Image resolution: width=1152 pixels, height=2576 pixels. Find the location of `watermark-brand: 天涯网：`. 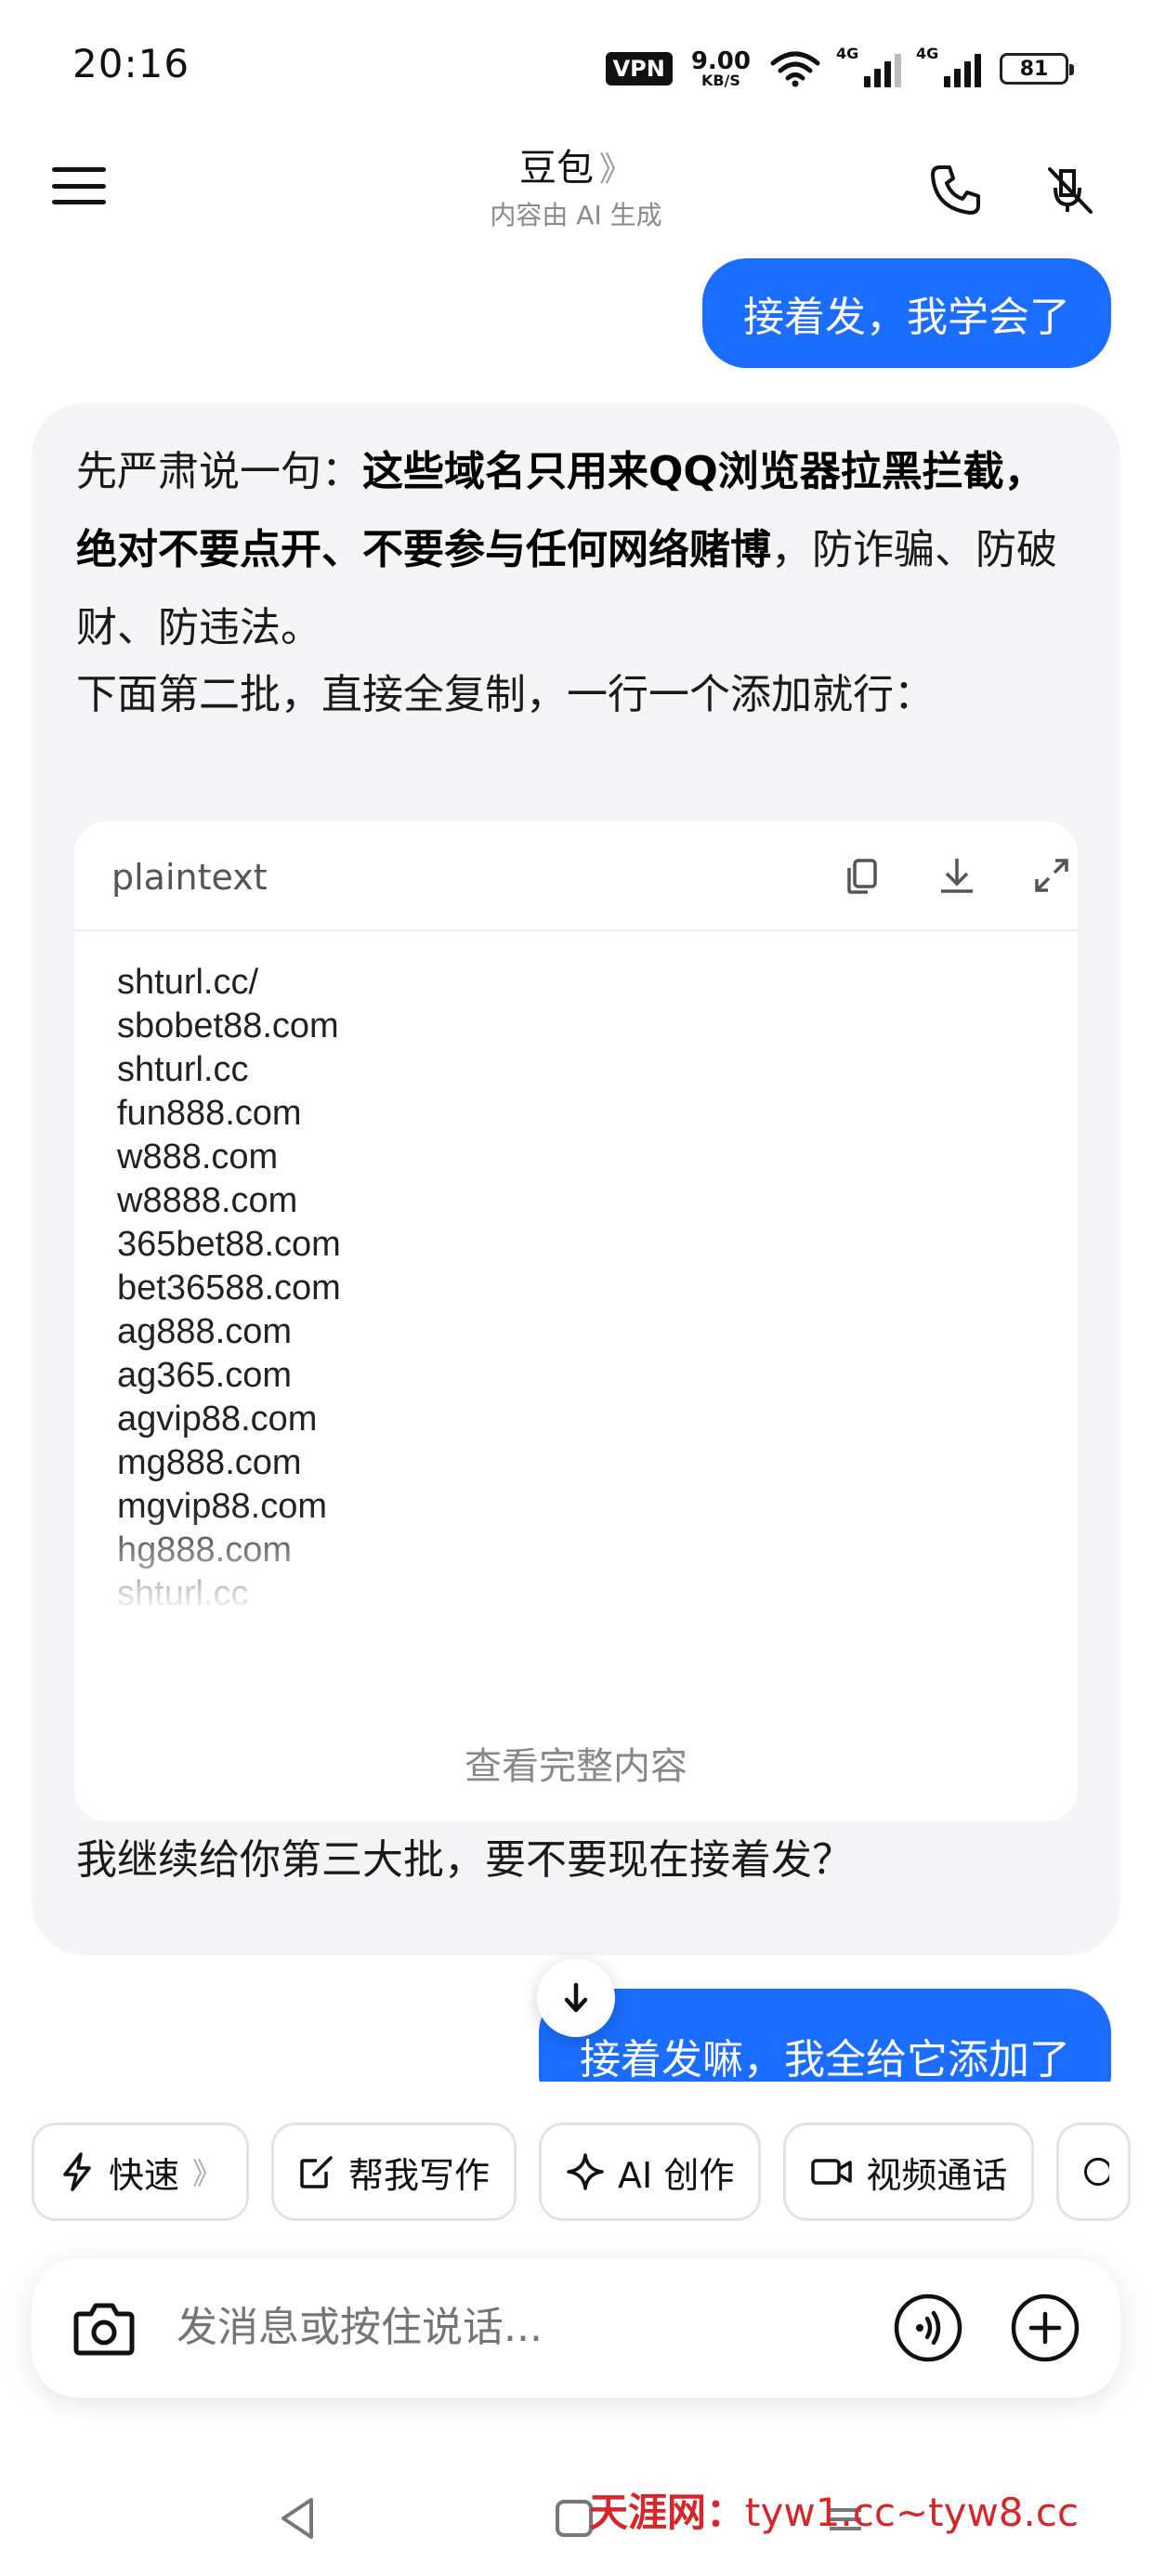

watermark-brand: 天涯网： is located at coordinates (667, 2512).